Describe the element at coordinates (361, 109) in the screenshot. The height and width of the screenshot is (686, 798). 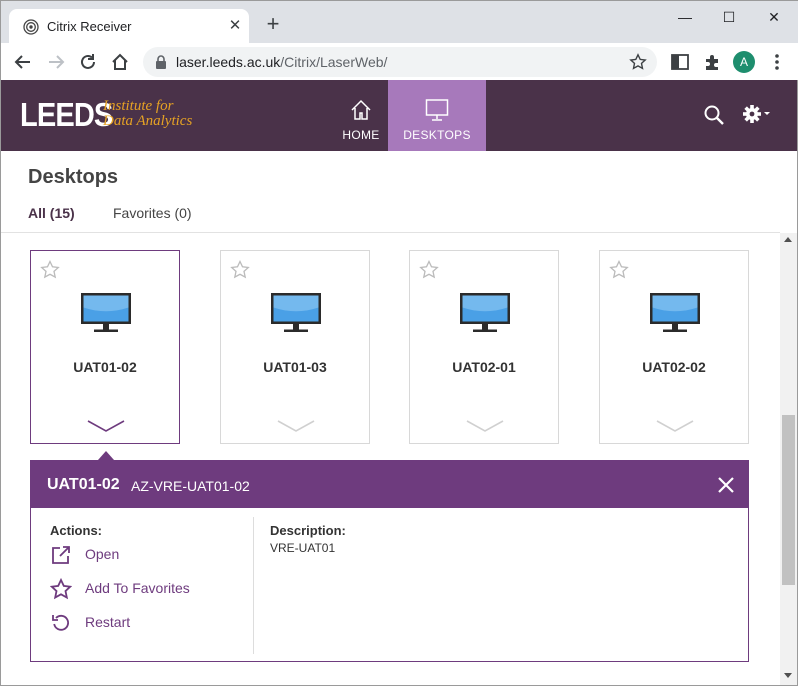
I see `home-icon` at that location.